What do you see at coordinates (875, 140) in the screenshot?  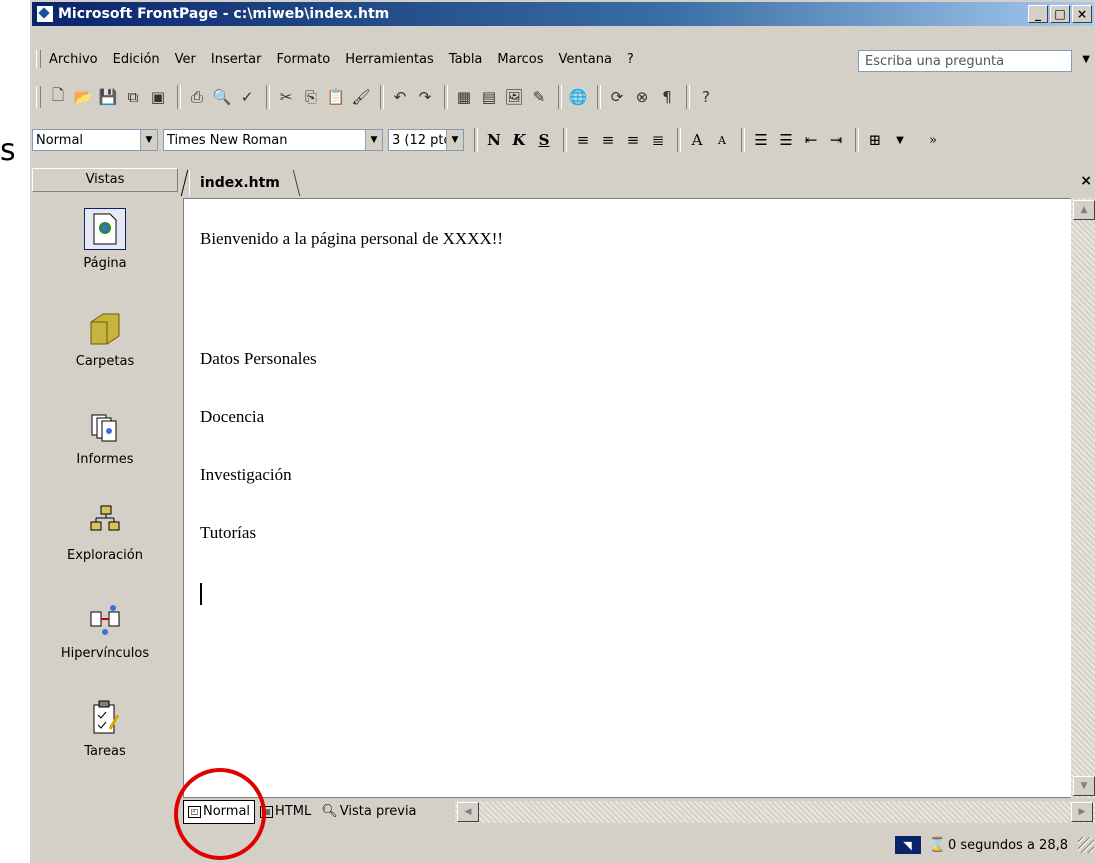 I see `borders-icon: ⊞` at bounding box center [875, 140].